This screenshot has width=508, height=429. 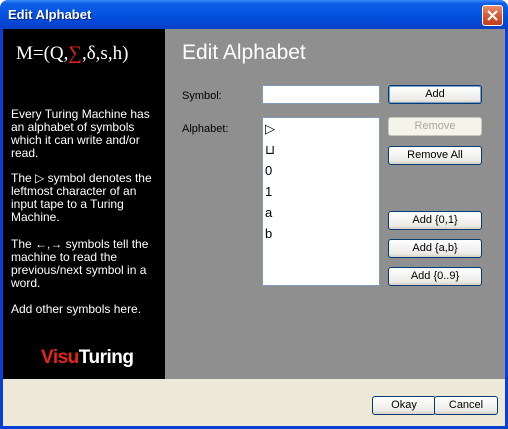 I want to click on alphabet-list: ▷ ⊔ 0 1 a b, so click(x=321, y=201).